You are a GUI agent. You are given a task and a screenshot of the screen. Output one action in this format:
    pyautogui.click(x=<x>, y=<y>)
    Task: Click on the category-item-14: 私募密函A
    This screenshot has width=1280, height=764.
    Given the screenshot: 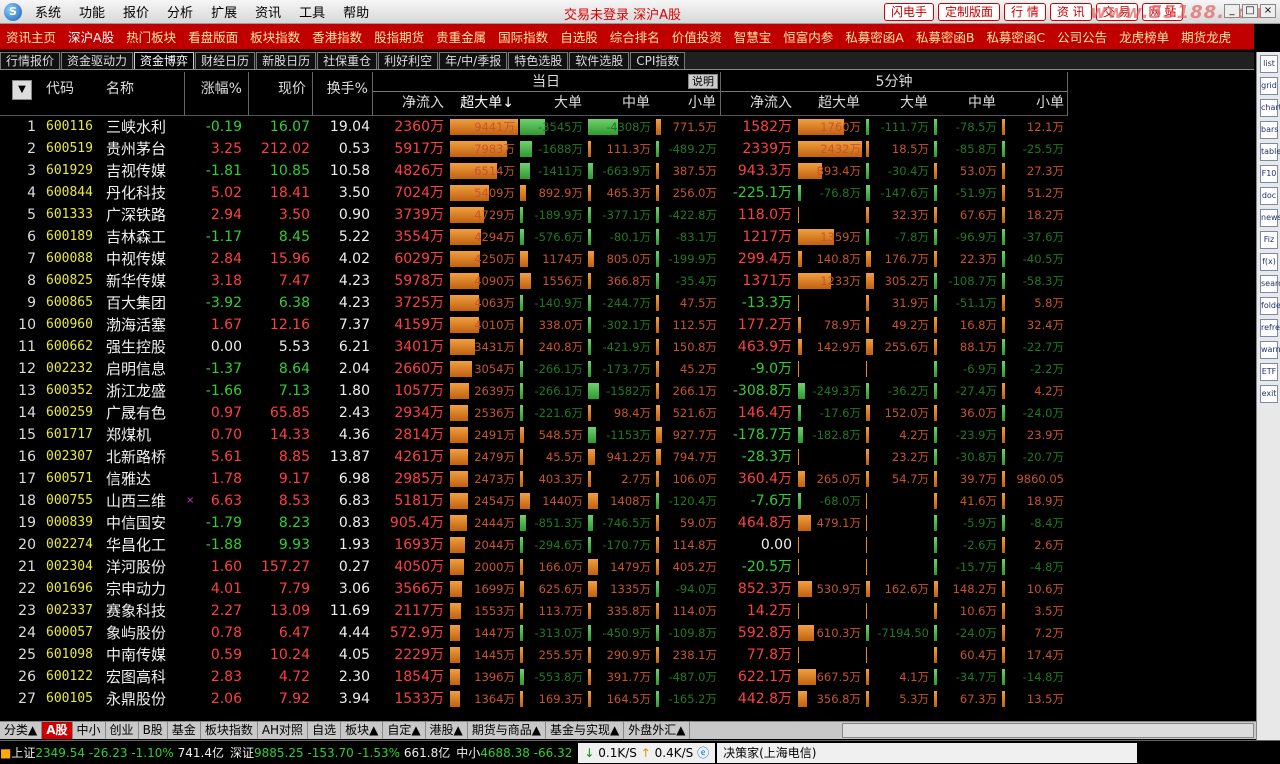 What is the action you would take?
    pyautogui.click(x=874, y=36)
    